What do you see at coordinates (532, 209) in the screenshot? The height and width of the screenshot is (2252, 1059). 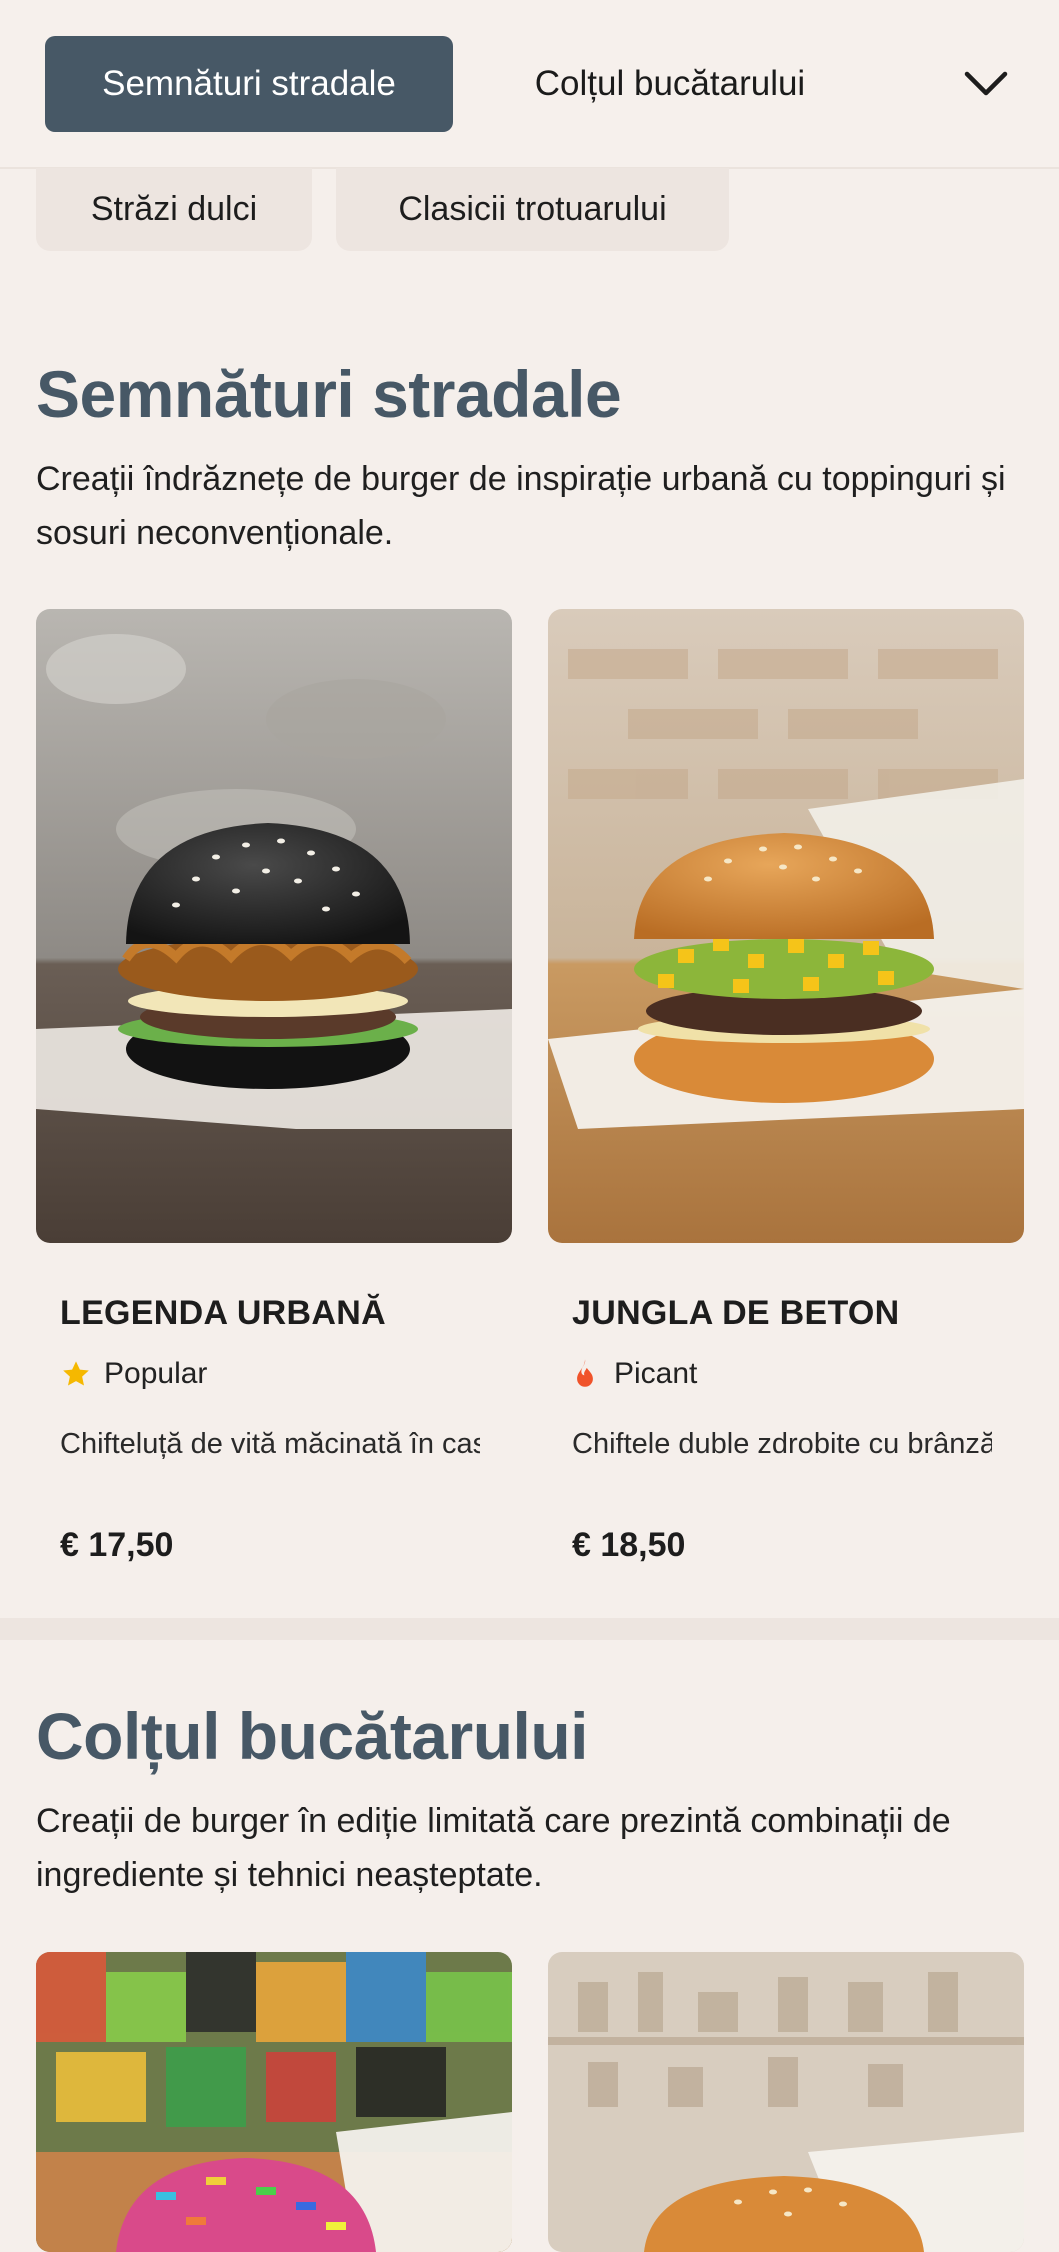 I see `tab-clasicii-trotuarului: Clasicii trotuarului` at bounding box center [532, 209].